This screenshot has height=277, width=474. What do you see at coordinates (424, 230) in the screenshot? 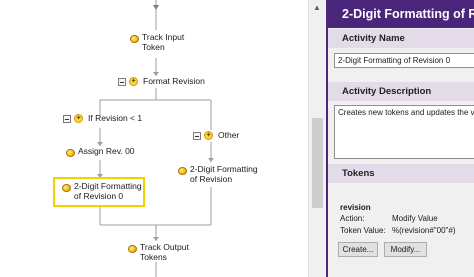
I see `token-value: %(revision#"00"#)` at bounding box center [424, 230].